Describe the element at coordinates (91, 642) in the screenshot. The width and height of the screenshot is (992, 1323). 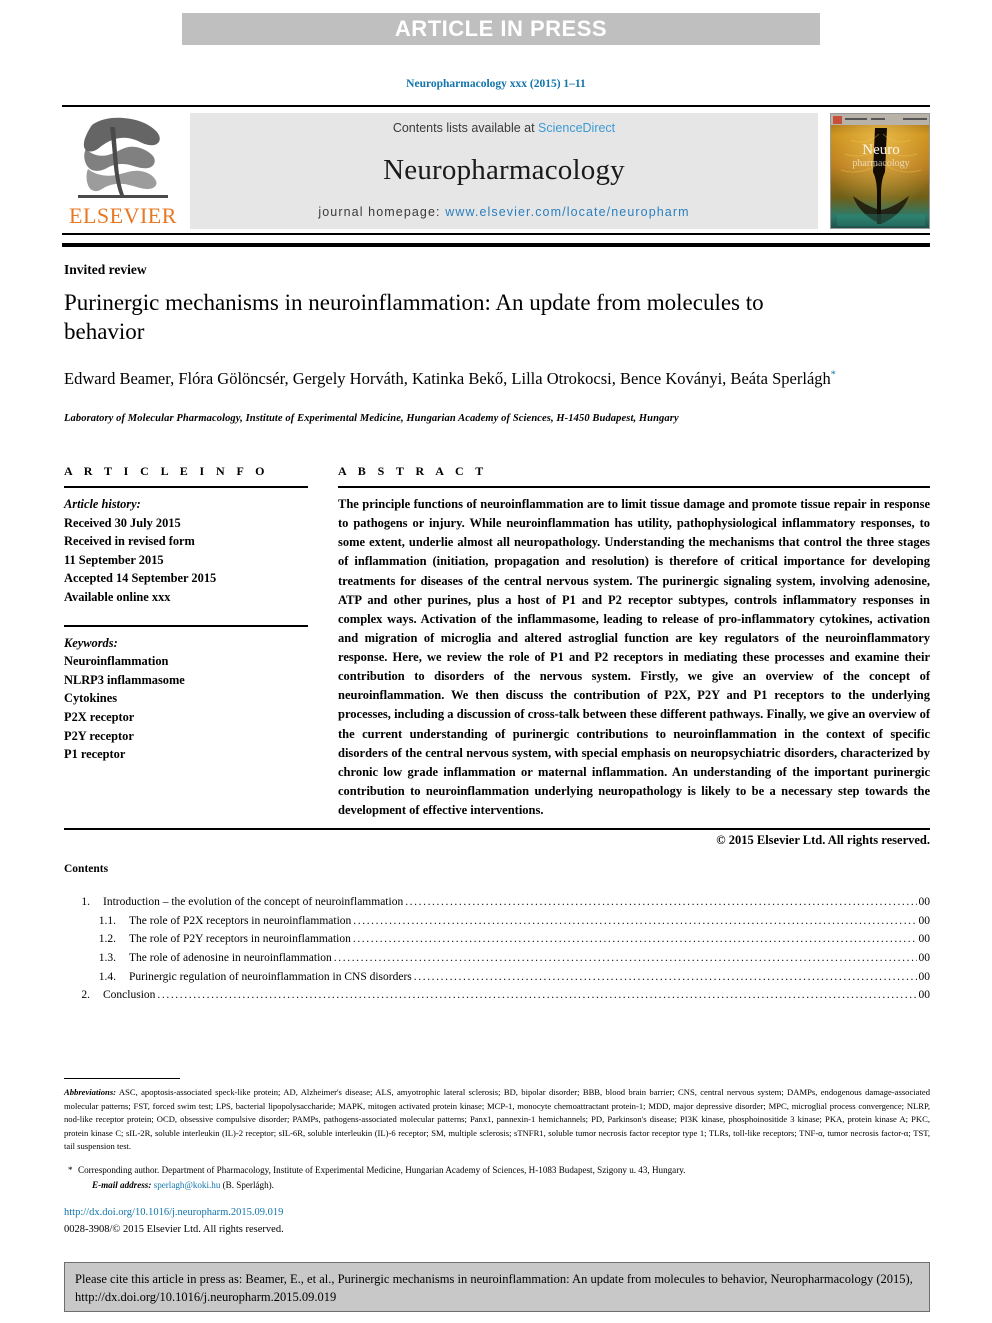
I see `keywords-label: Keywords:` at that location.